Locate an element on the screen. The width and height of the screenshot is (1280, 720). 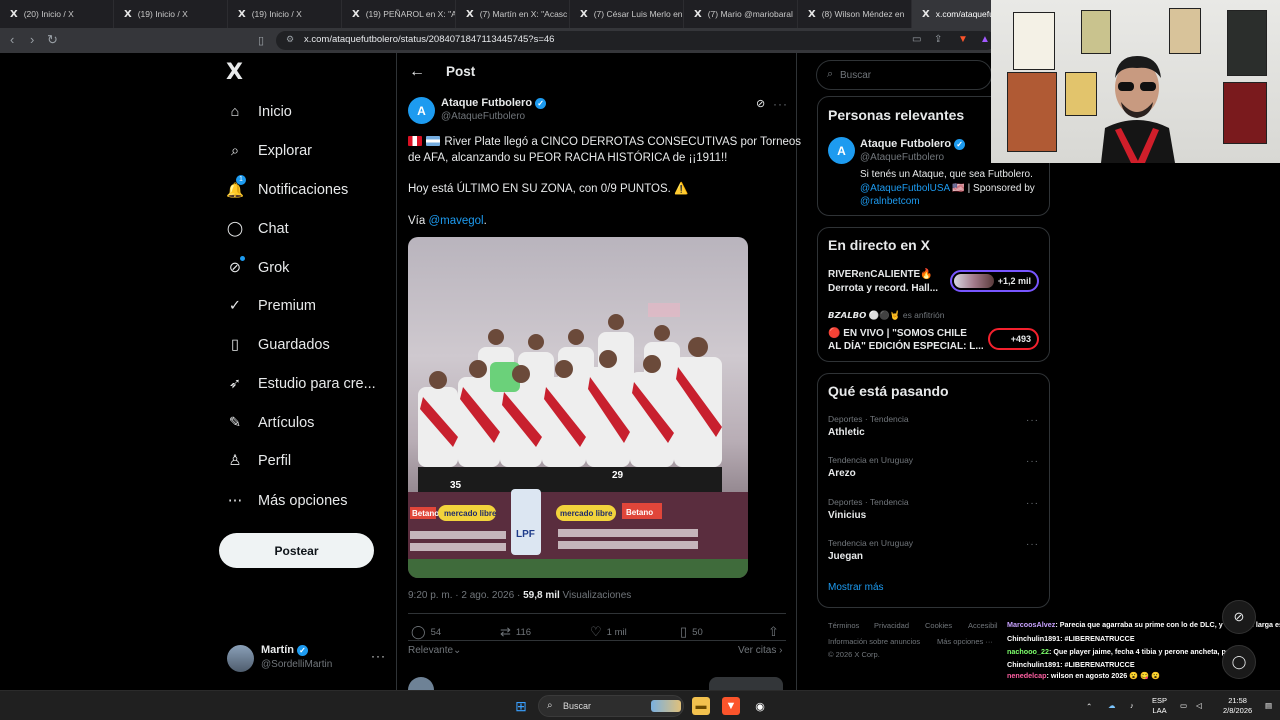
like-button: ♡ 1 mil is located at coordinates (608, 632).